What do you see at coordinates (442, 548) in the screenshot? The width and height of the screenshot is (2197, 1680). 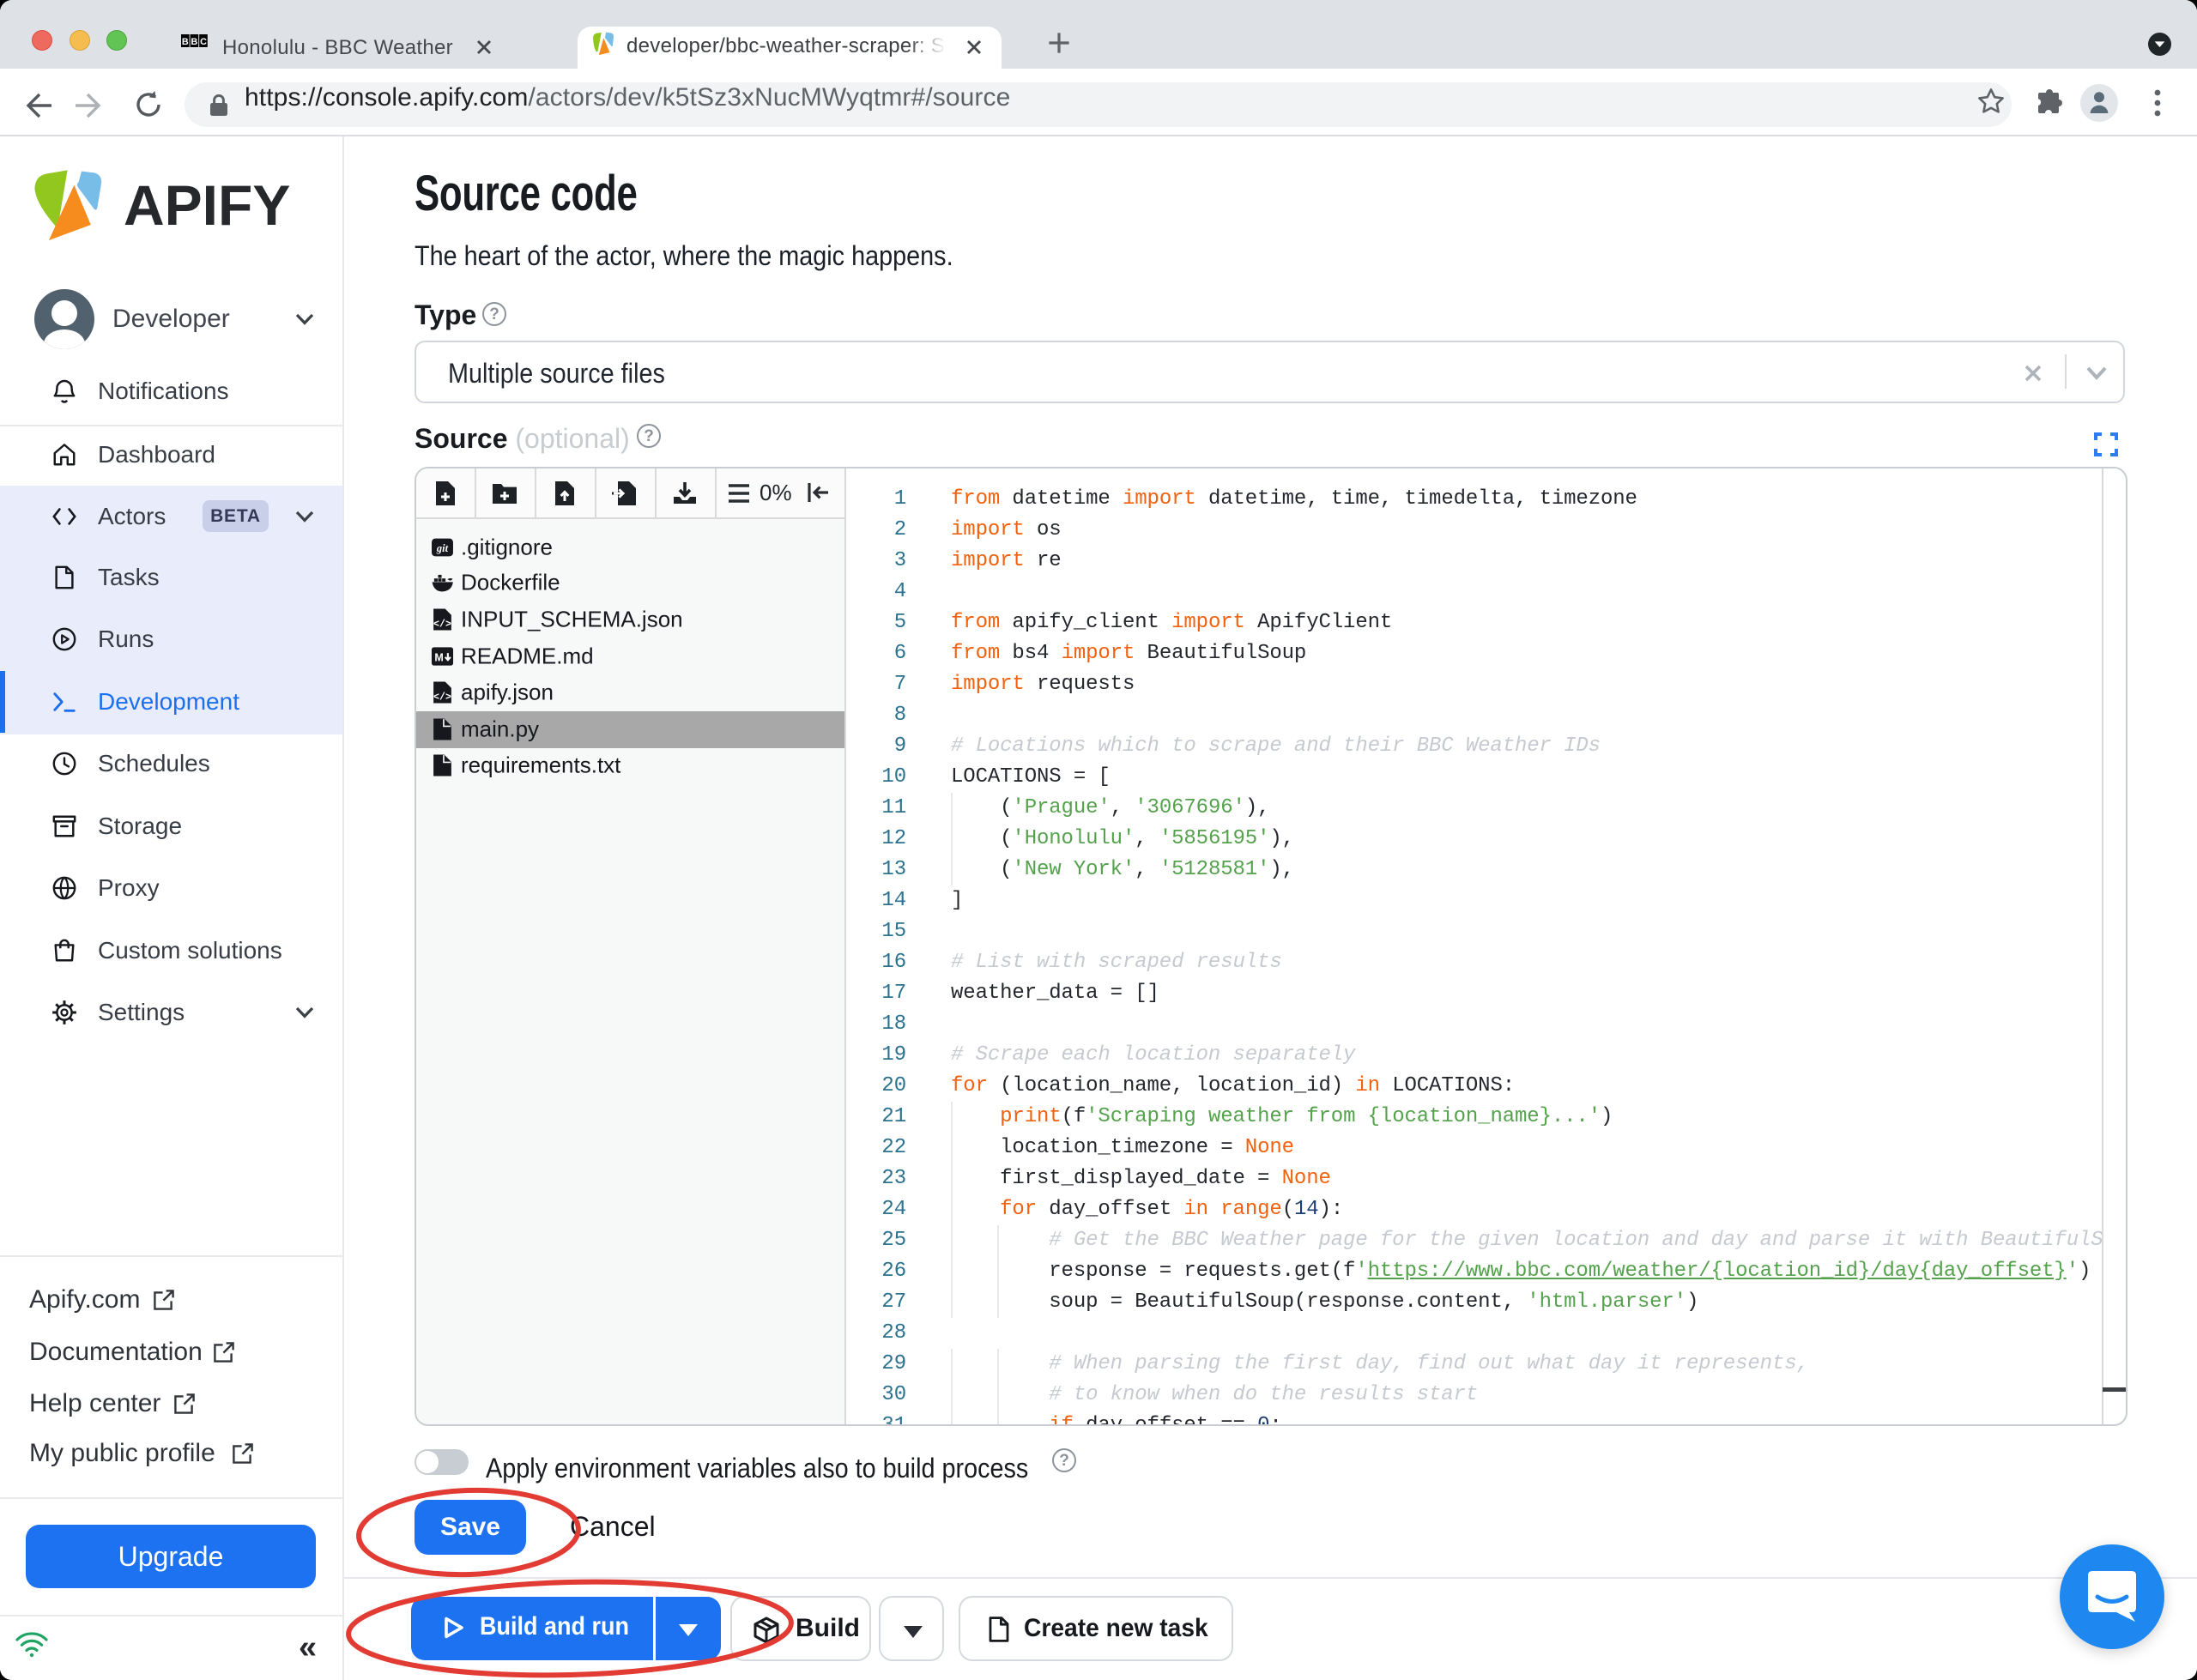 I see `svg-text: git` at bounding box center [442, 548].